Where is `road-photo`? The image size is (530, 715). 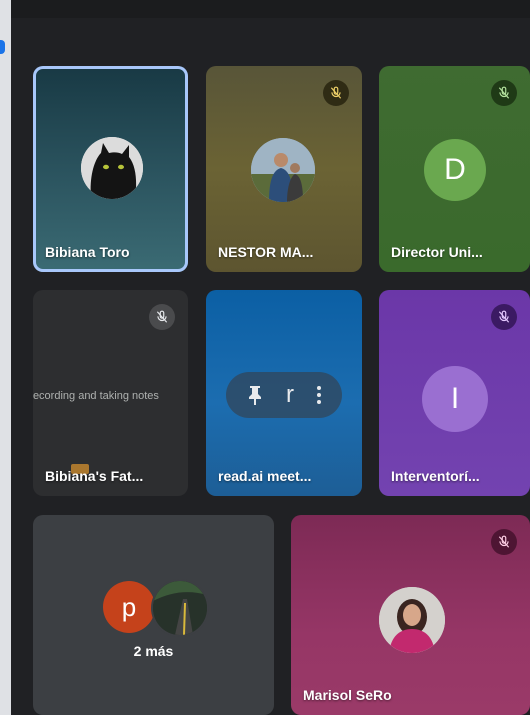 road-photo is located at coordinates (180, 608).